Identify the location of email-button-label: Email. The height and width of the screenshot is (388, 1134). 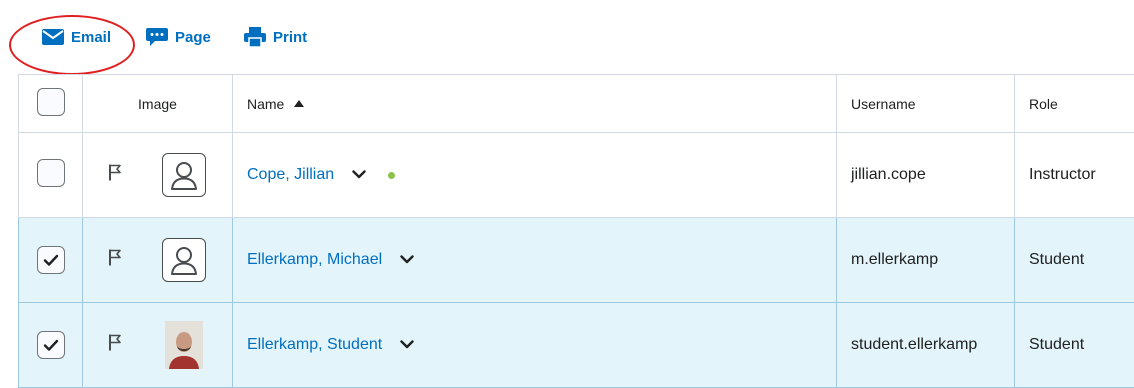
(91, 37).